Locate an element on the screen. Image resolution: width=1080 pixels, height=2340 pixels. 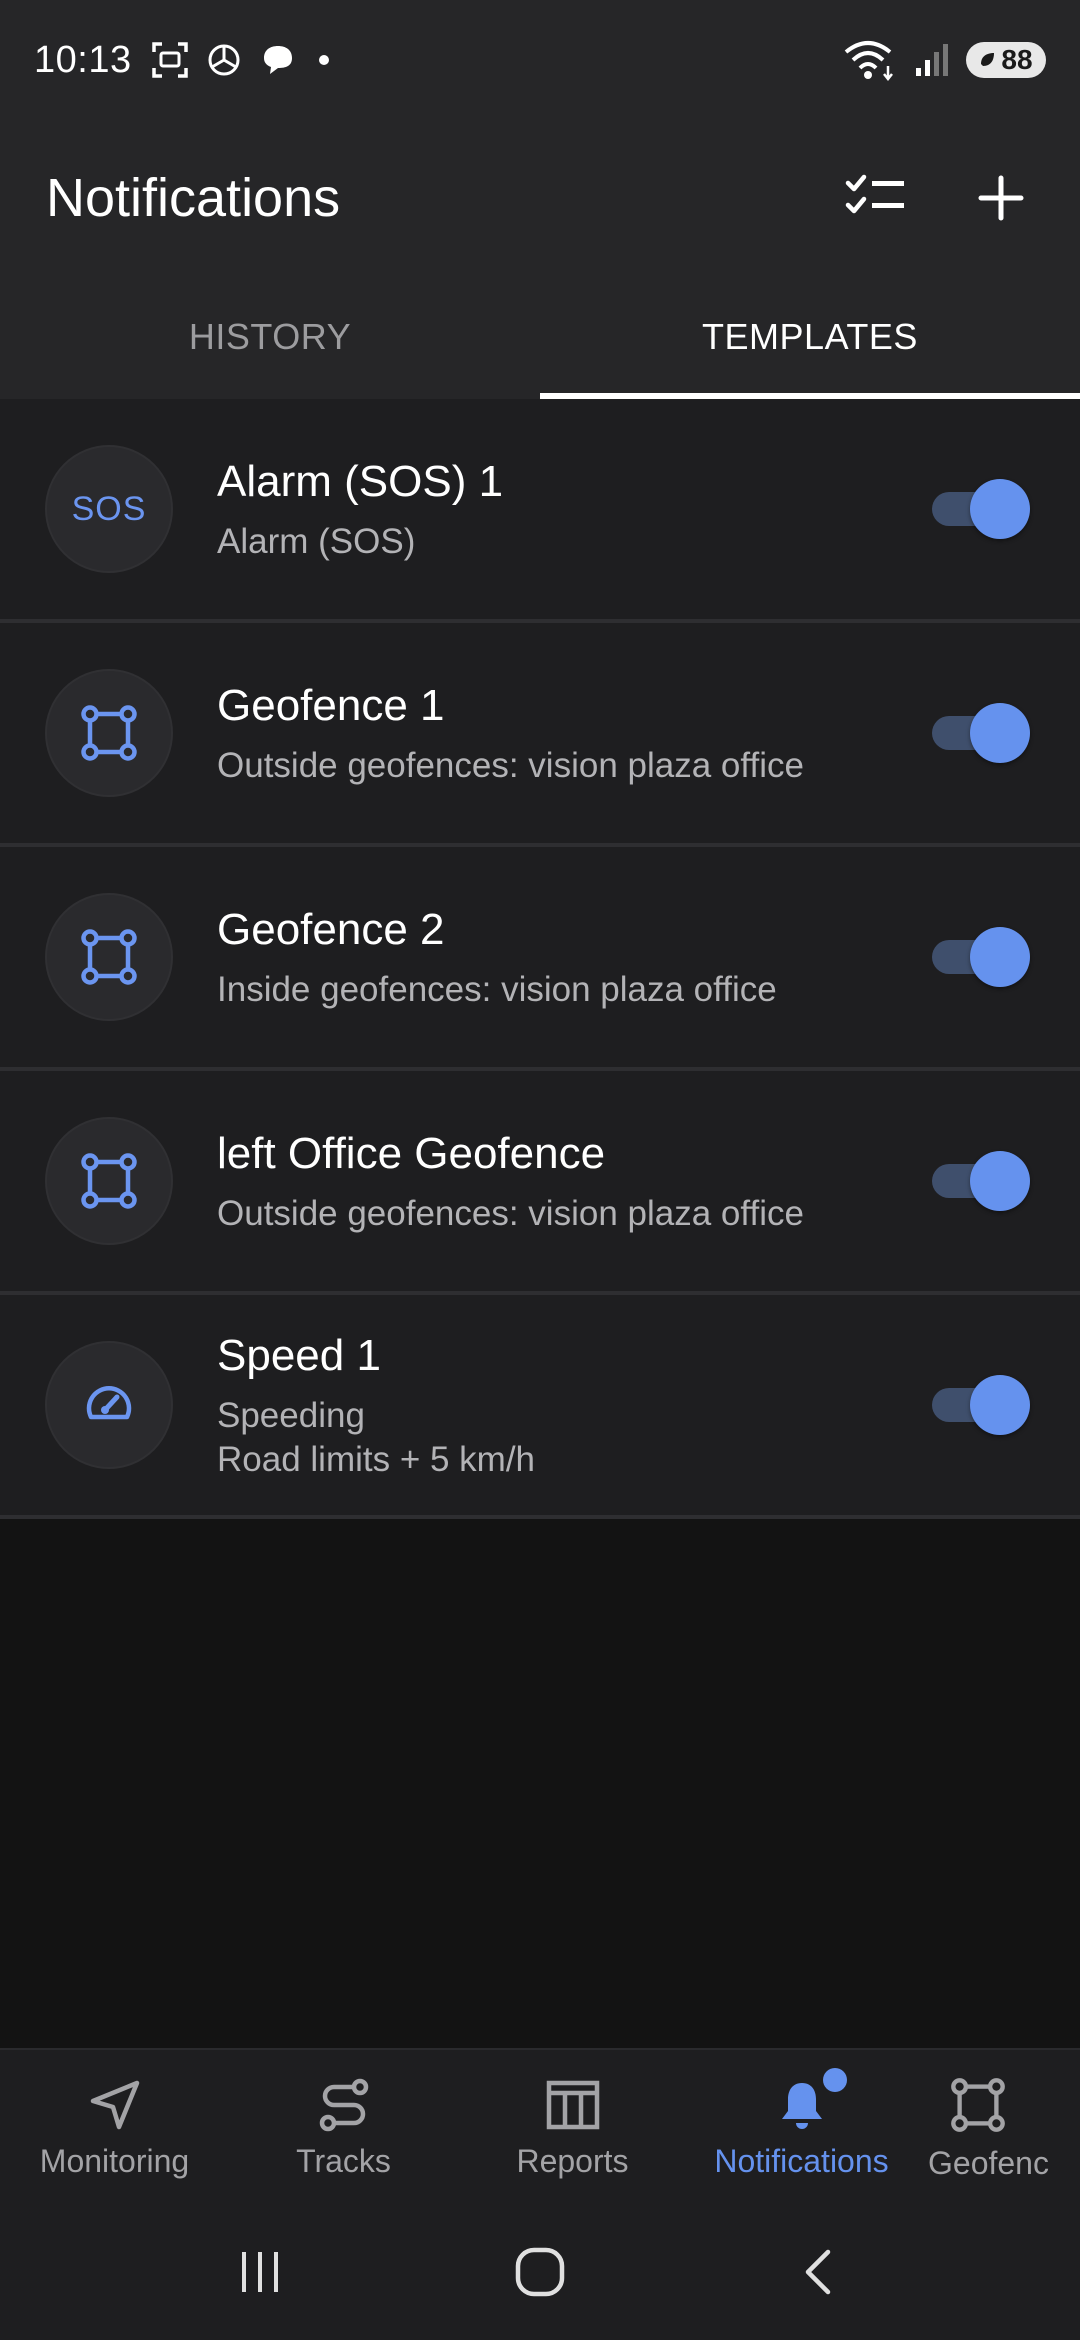
plus-icon is located at coordinates (1001, 197).